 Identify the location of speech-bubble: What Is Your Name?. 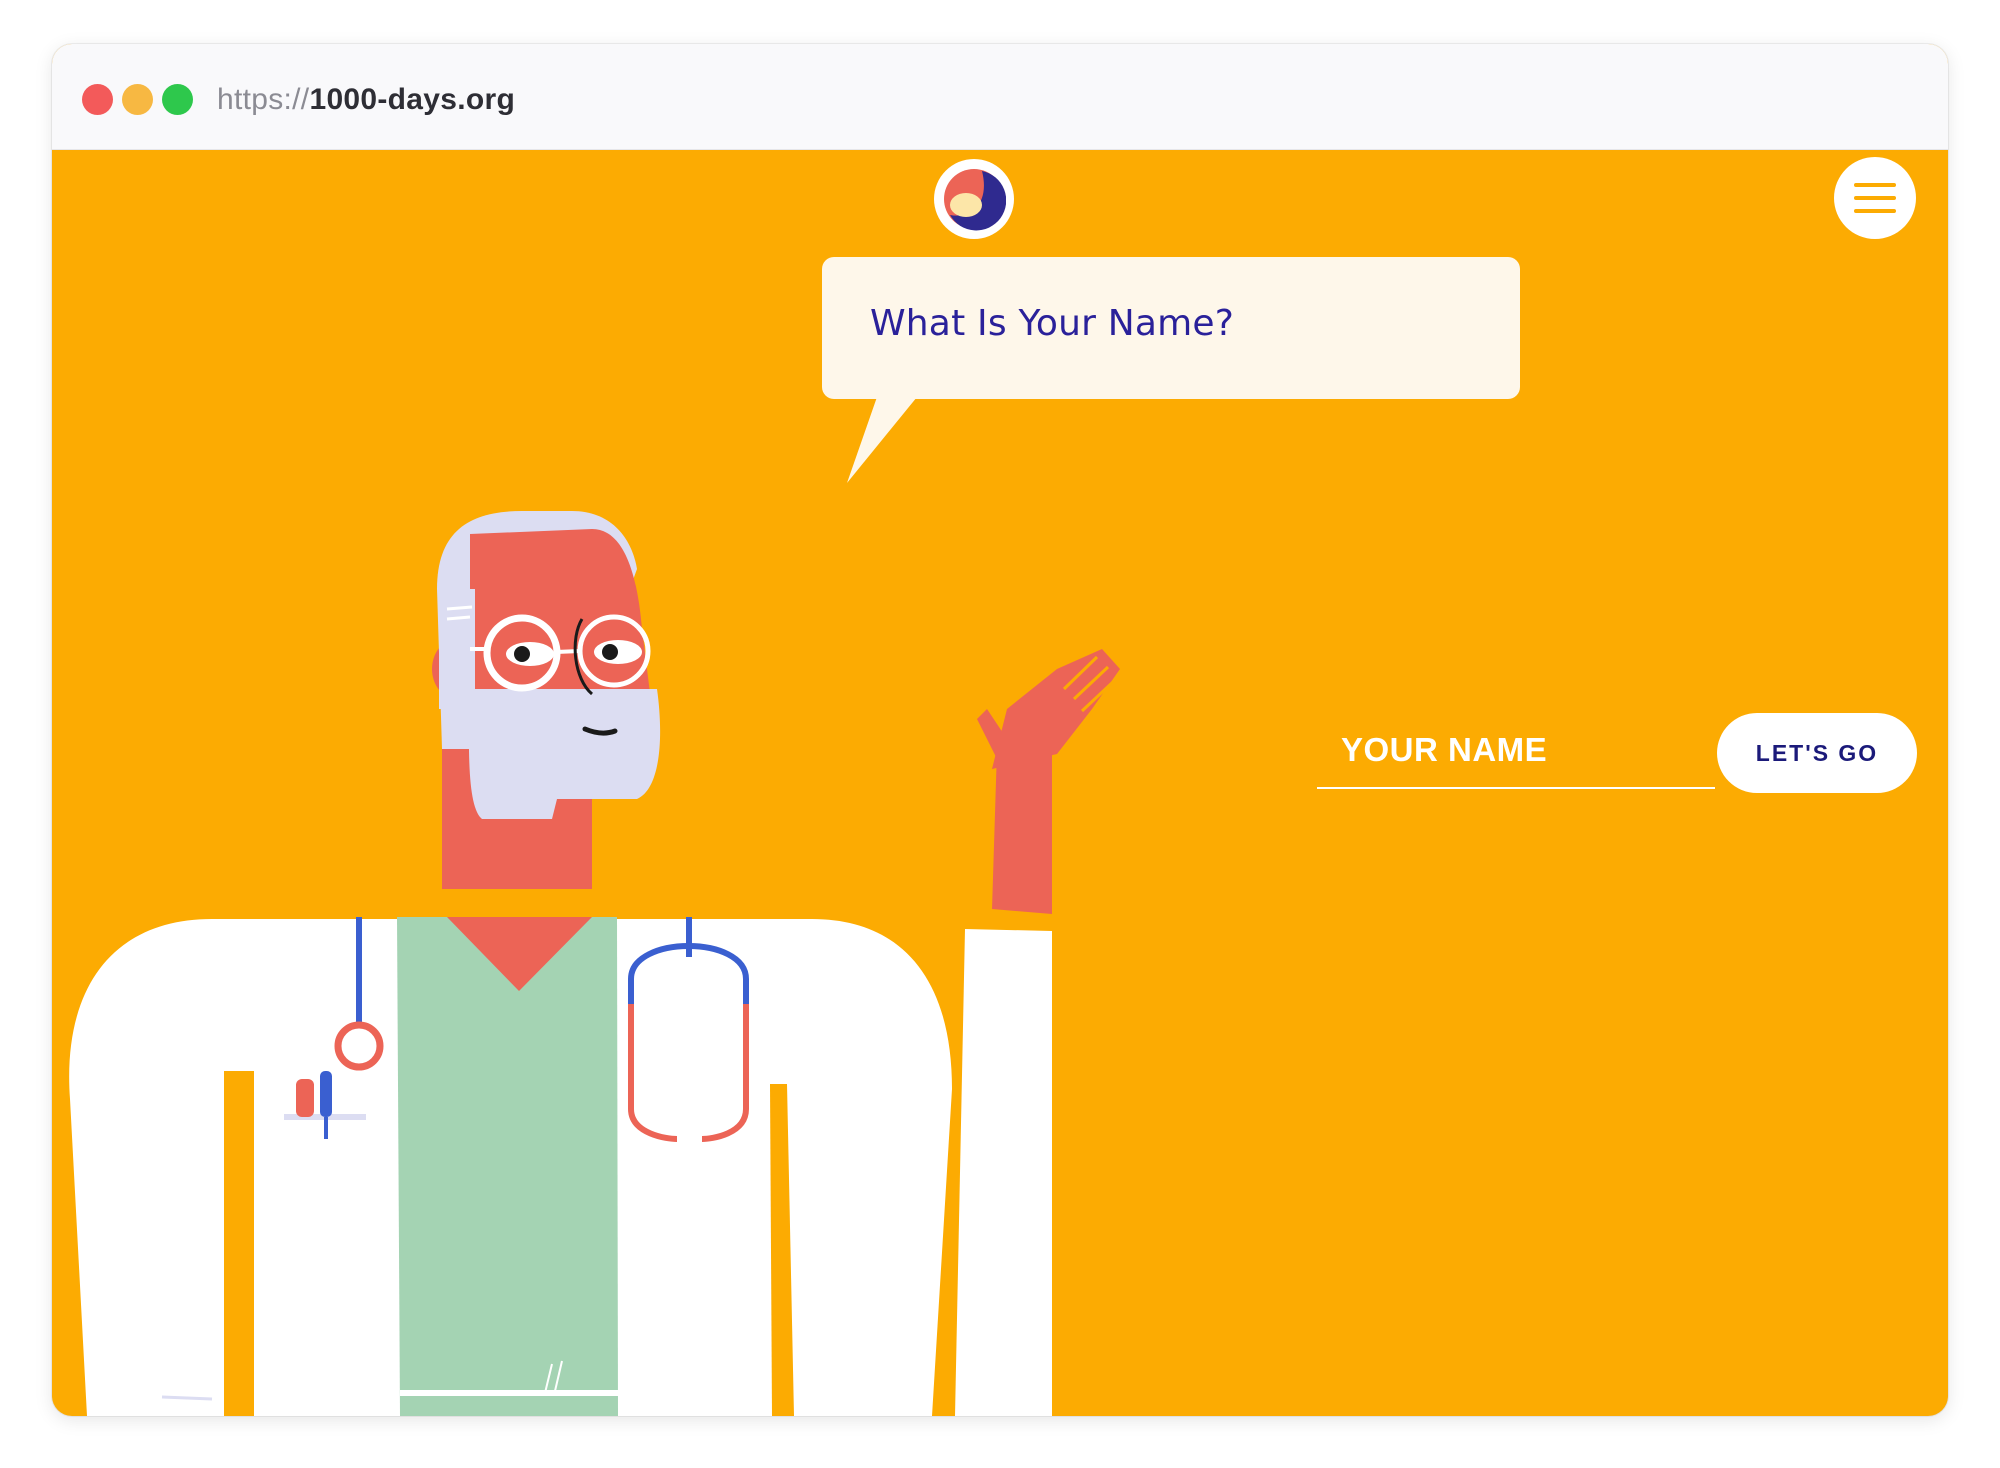
(1171, 328).